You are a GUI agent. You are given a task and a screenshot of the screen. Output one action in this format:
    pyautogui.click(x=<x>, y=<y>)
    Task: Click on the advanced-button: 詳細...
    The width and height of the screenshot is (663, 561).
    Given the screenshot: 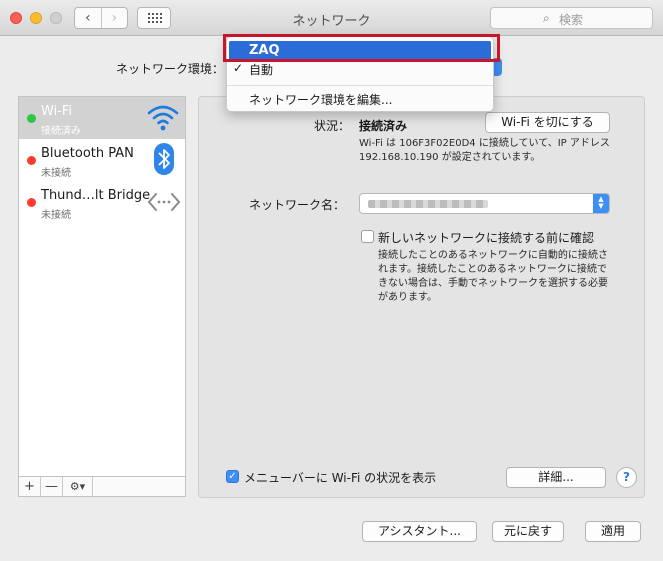 What is the action you would take?
    pyautogui.click(x=556, y=477)
    